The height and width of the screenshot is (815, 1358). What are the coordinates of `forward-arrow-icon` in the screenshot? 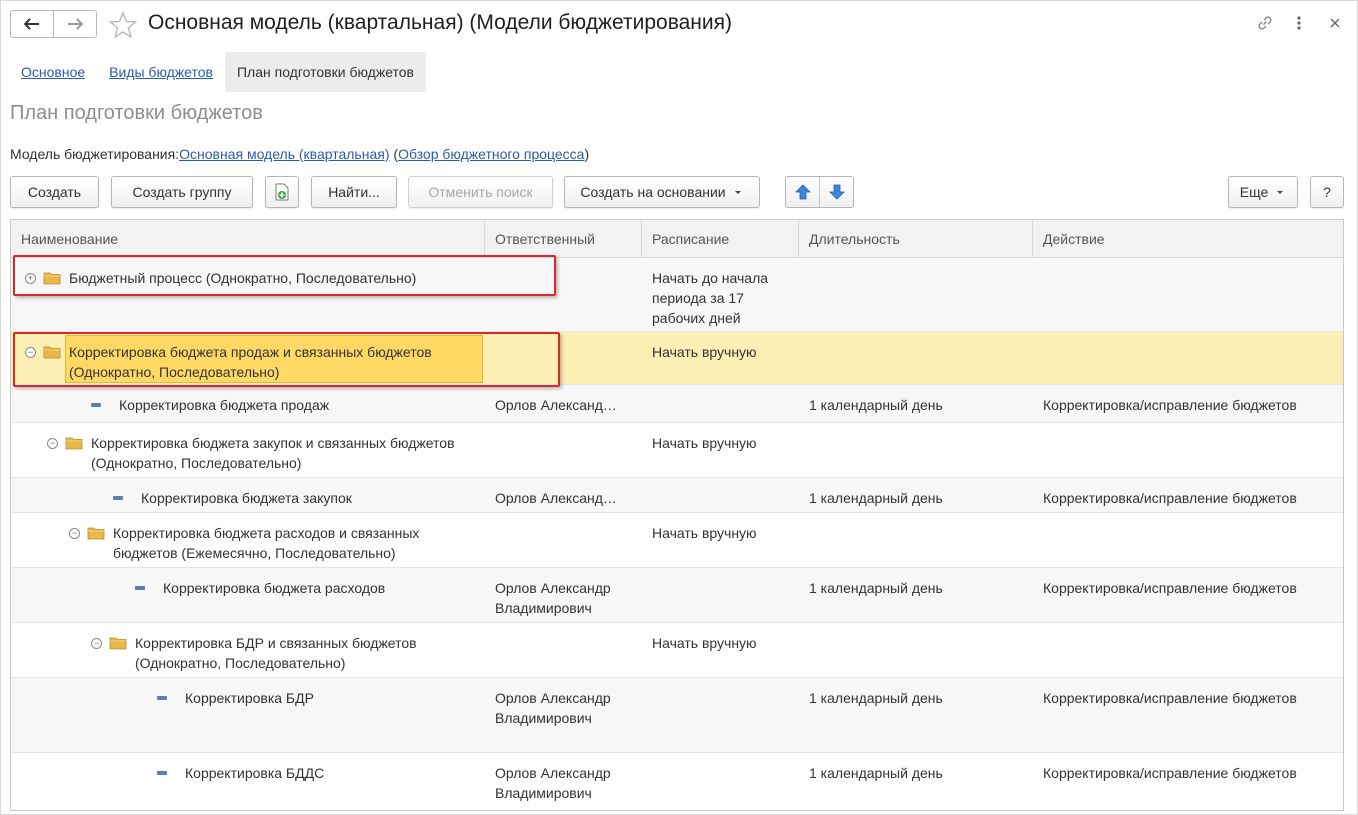 It's located at (75, 24).